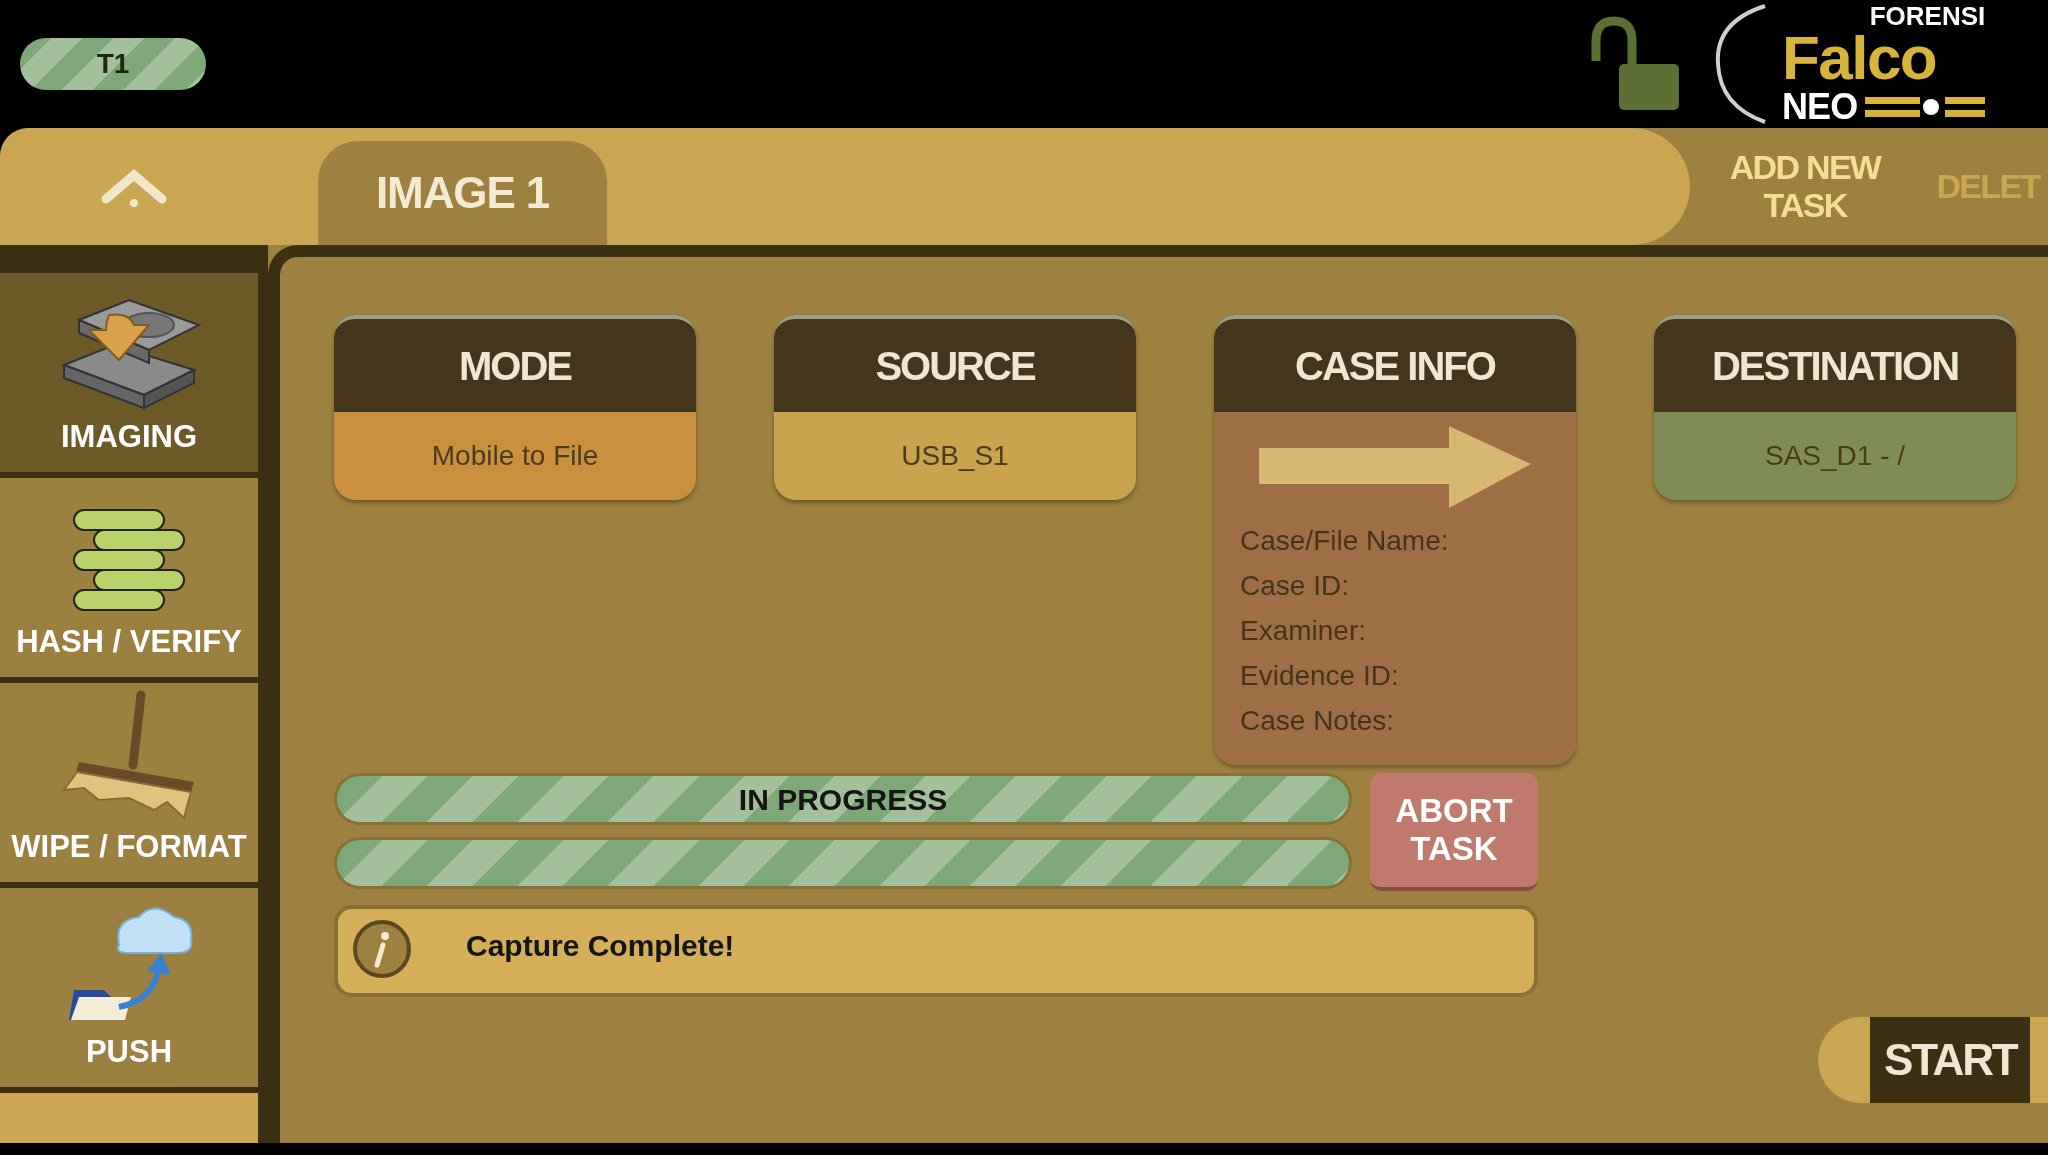 The height and width of the screenshot is (1155, 2048). I want to click on start-button: START, so click(1950, 1060).